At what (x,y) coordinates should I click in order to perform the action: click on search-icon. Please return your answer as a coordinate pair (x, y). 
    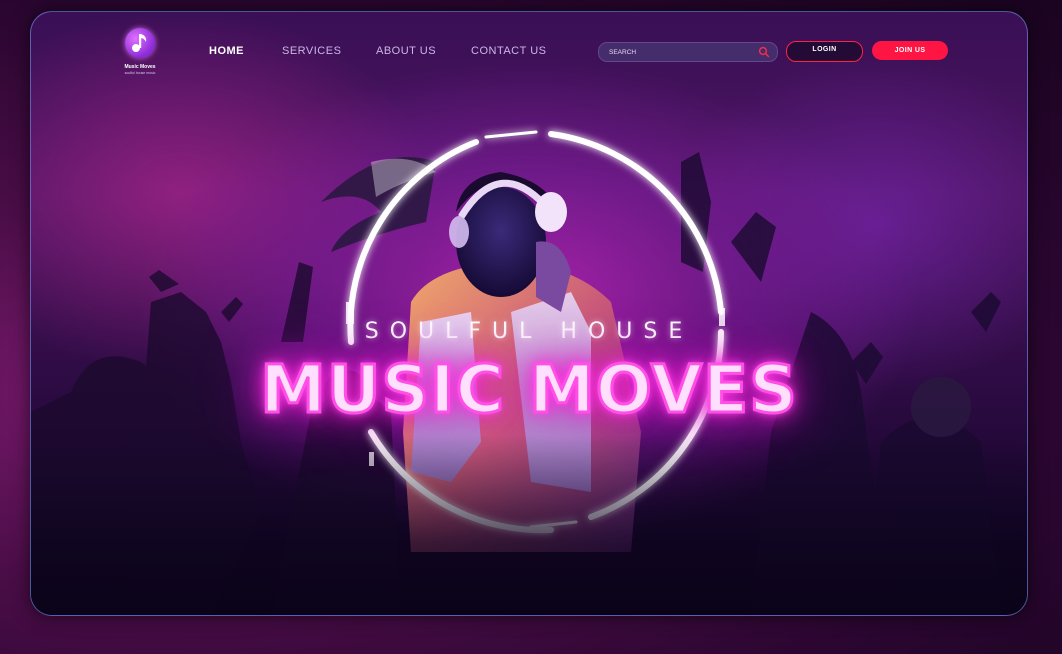
    Looking at the image, I should click on (764, 52).